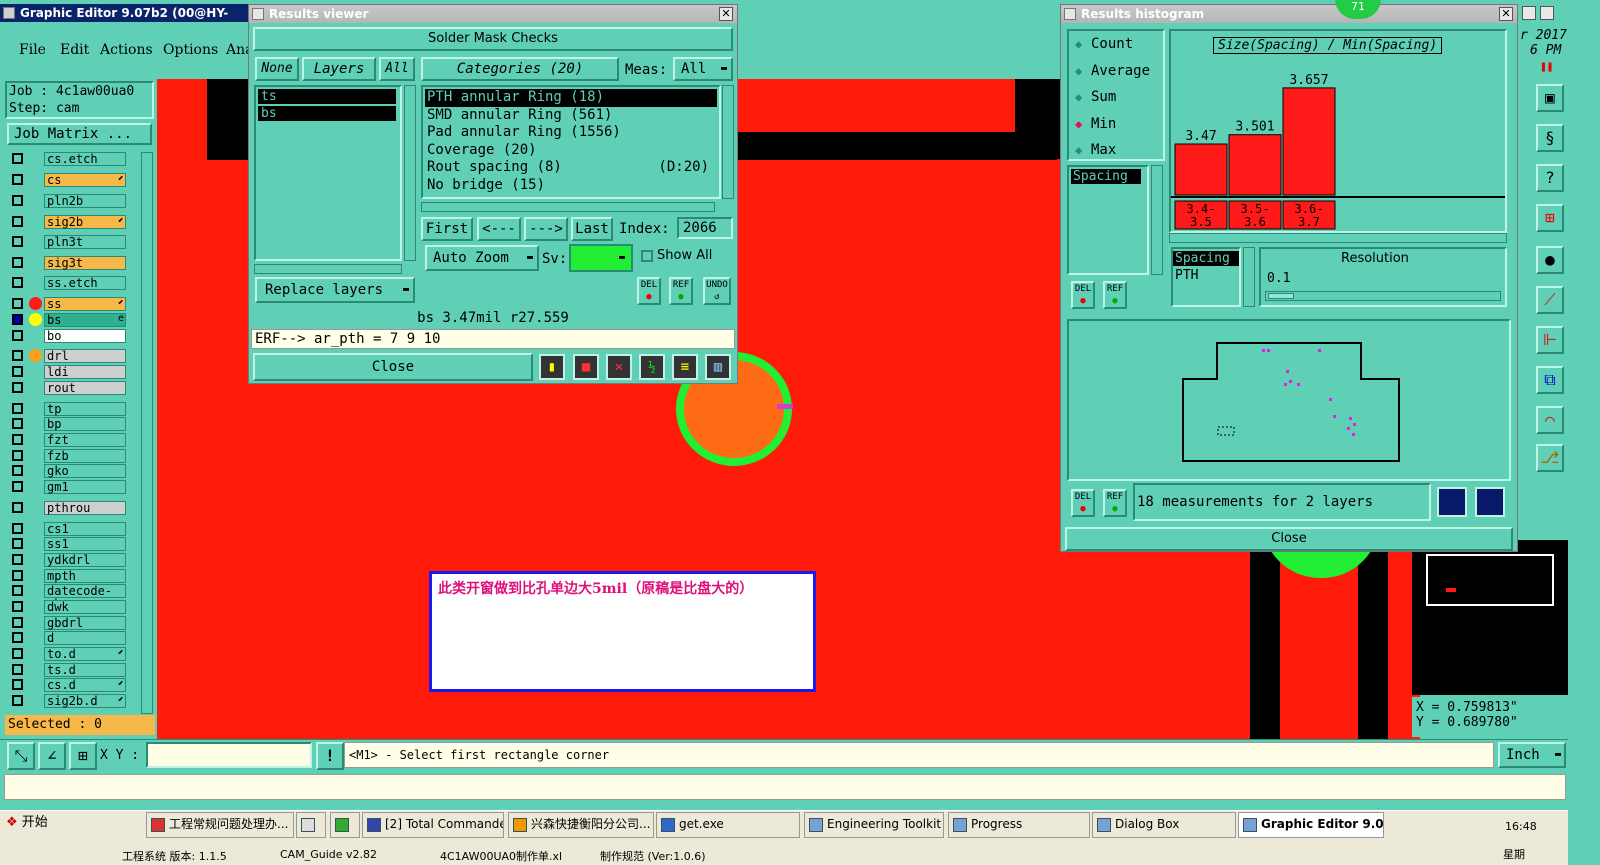 The width and height of the screenshot is (1600, 865). I want to click on layer-name: datecode-pbe, so click(85, 597).